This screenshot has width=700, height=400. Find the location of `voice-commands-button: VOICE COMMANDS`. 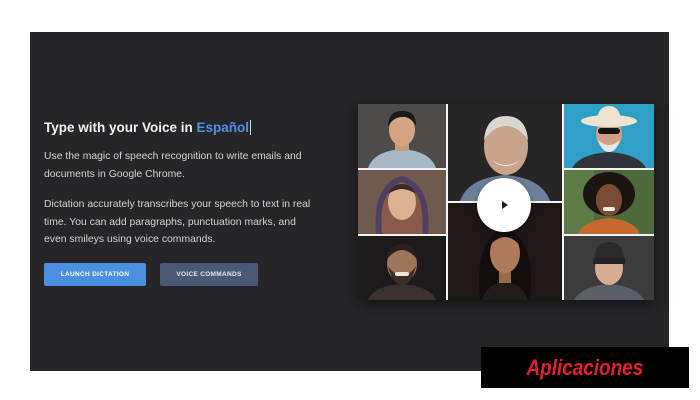

voice-commands-button: VOICE COMMANDS is located at coordinates (209, 274).